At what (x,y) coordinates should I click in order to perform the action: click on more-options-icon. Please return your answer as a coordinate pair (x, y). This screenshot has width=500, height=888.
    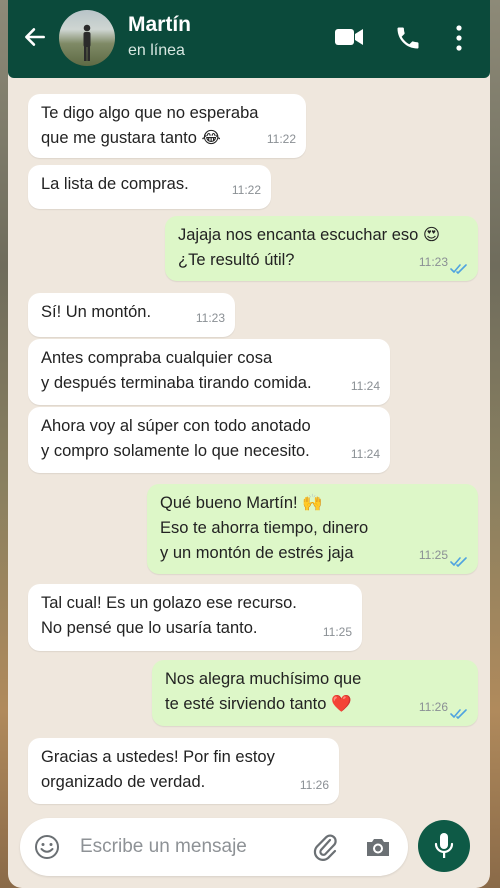
    Looking at the image, I should click on (459, 38).